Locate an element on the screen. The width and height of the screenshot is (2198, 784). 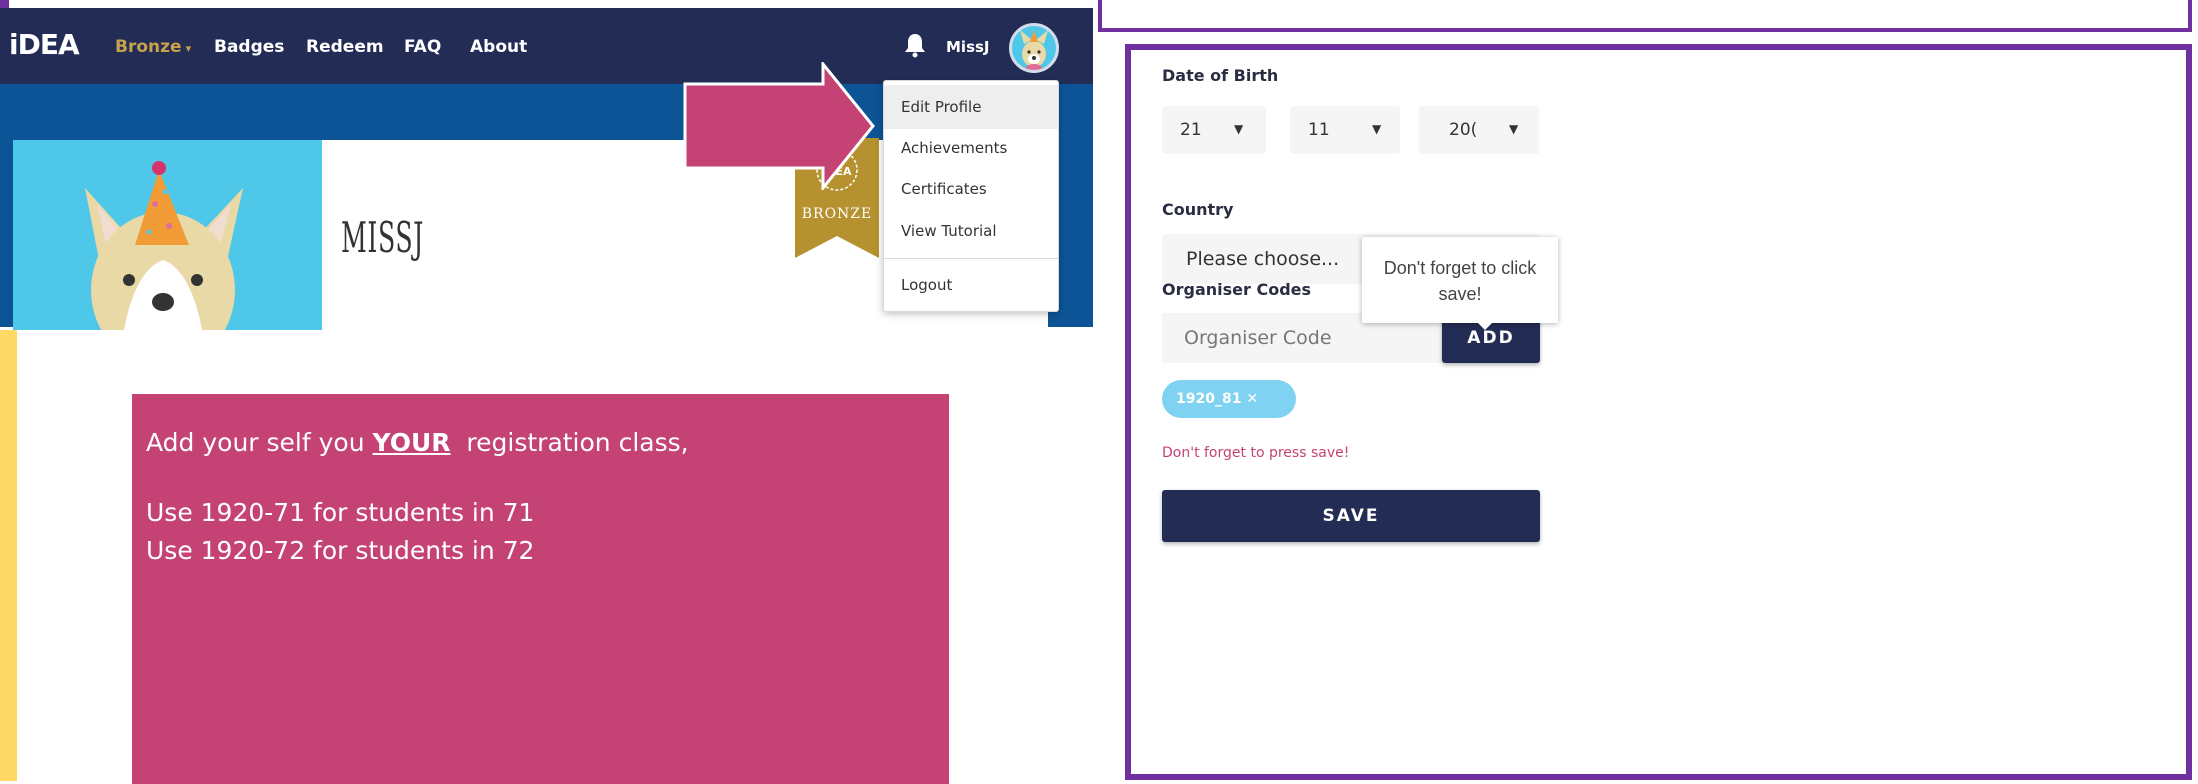
save-button: SAVE is located at coordinates (1351, 516).